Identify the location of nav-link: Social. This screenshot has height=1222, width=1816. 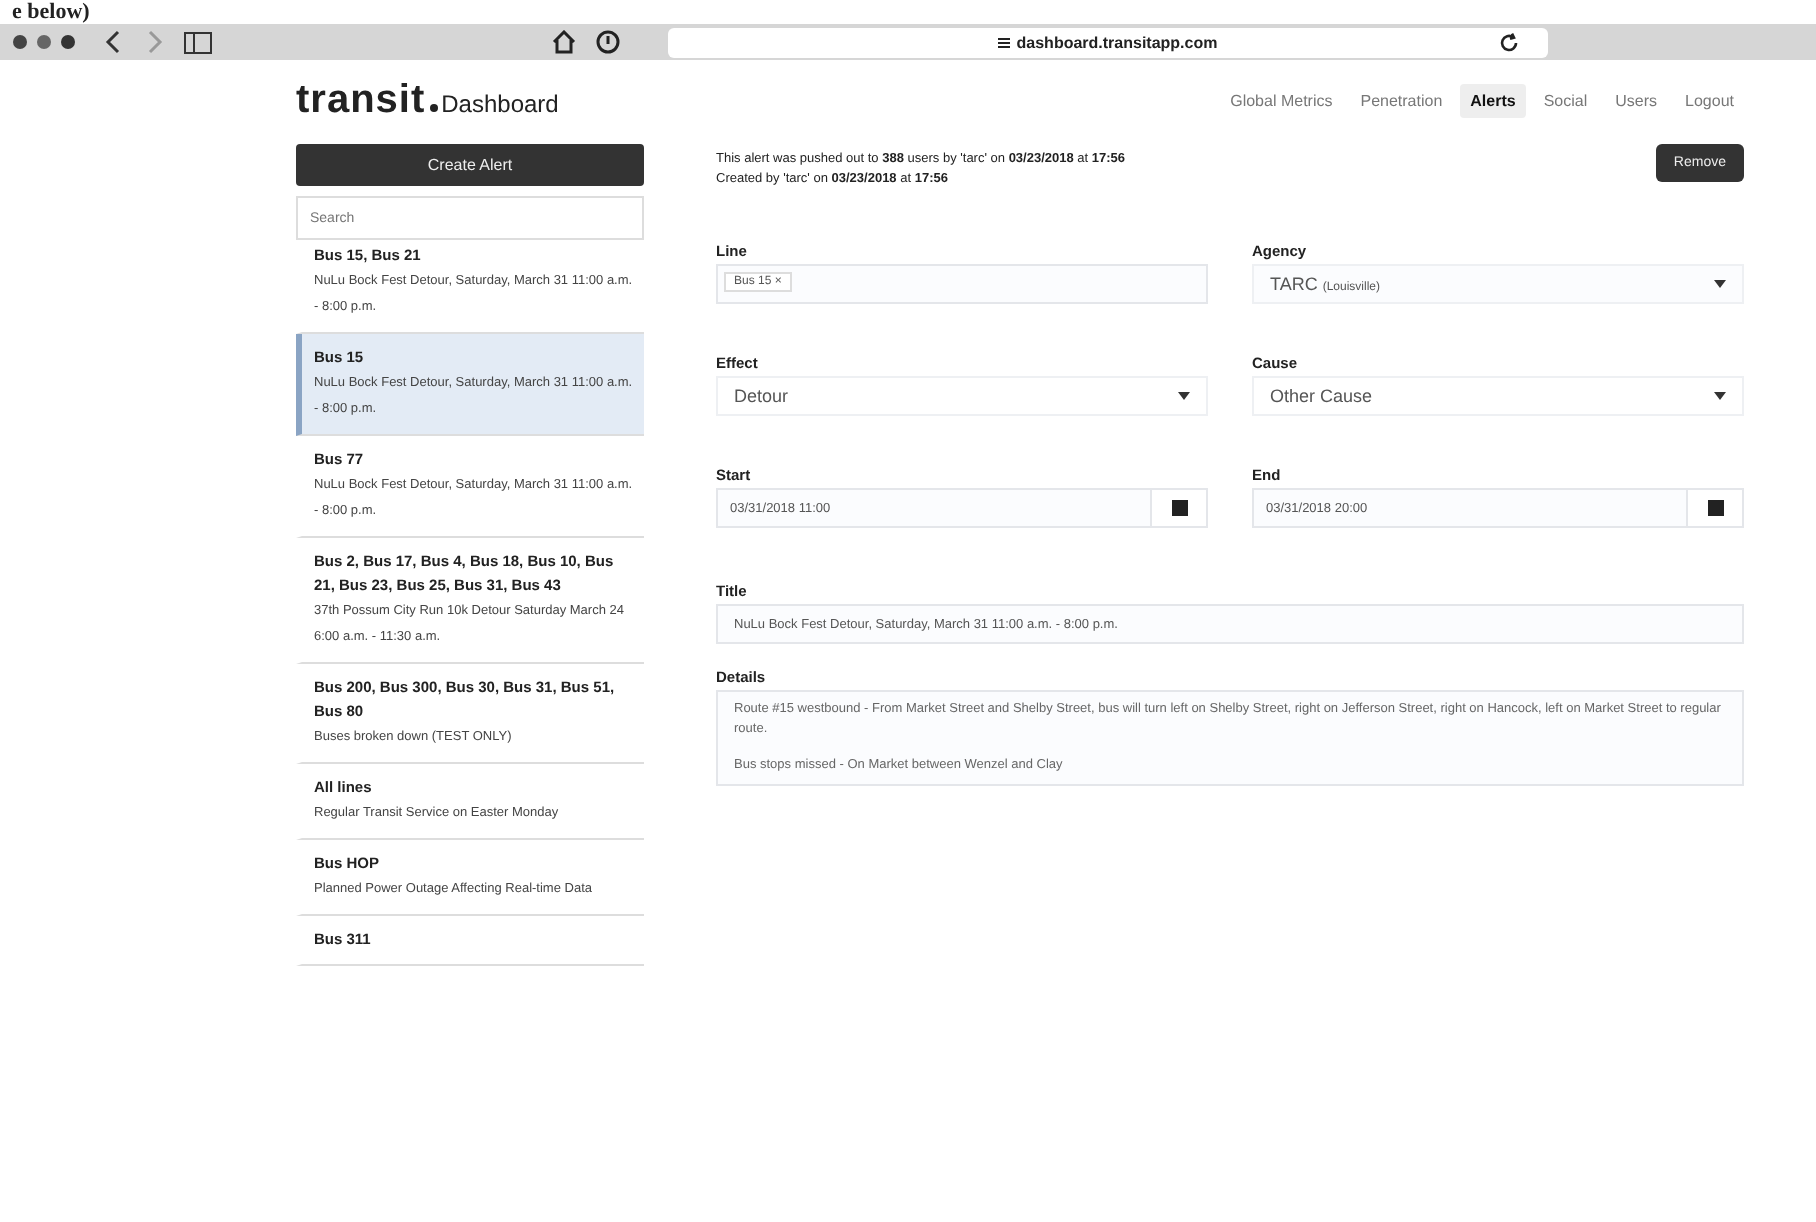
(1565, 100).